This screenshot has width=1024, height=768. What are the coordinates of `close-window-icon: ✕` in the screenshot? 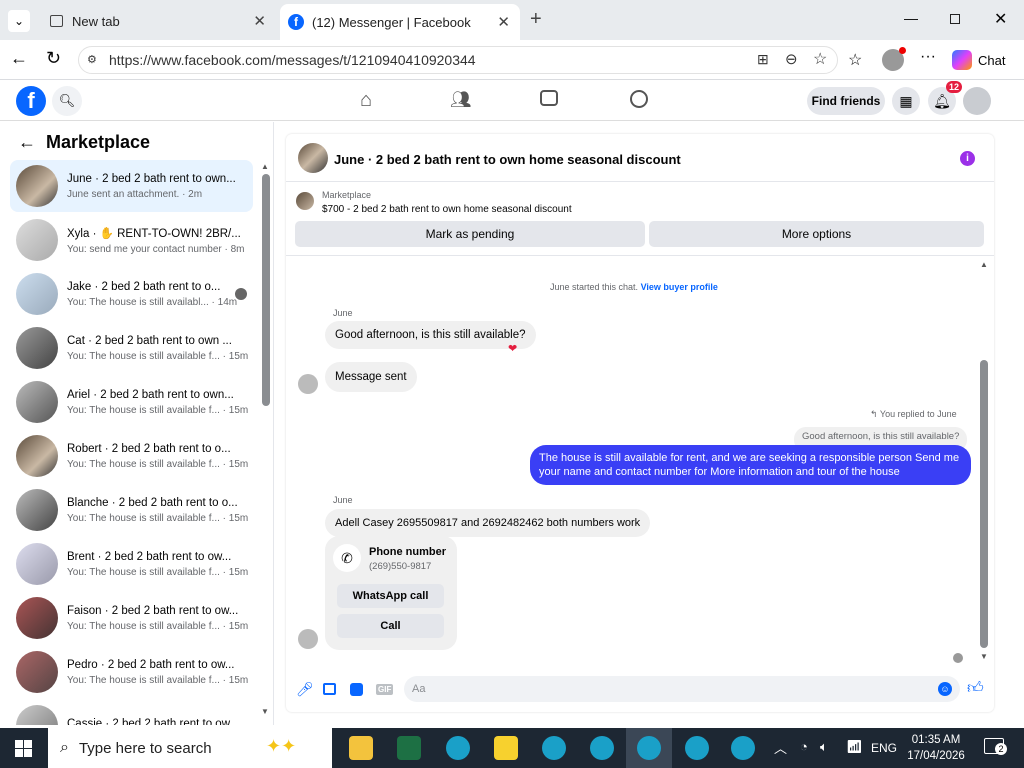 It's located at (1000, 19).